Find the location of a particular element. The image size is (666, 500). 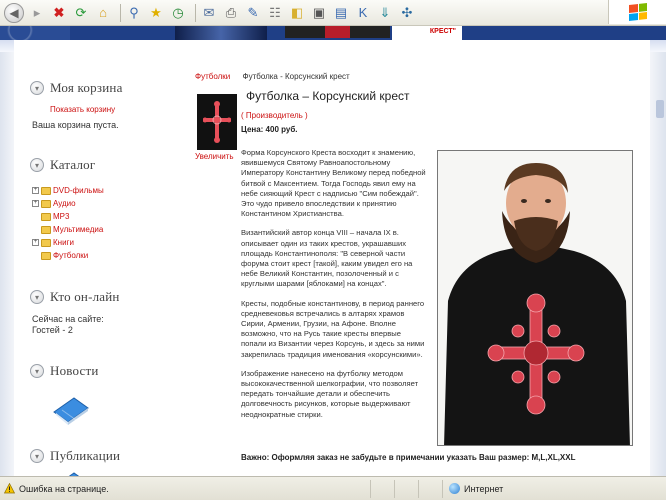

scrollbar-thumb is located at coordinates (660, 109).